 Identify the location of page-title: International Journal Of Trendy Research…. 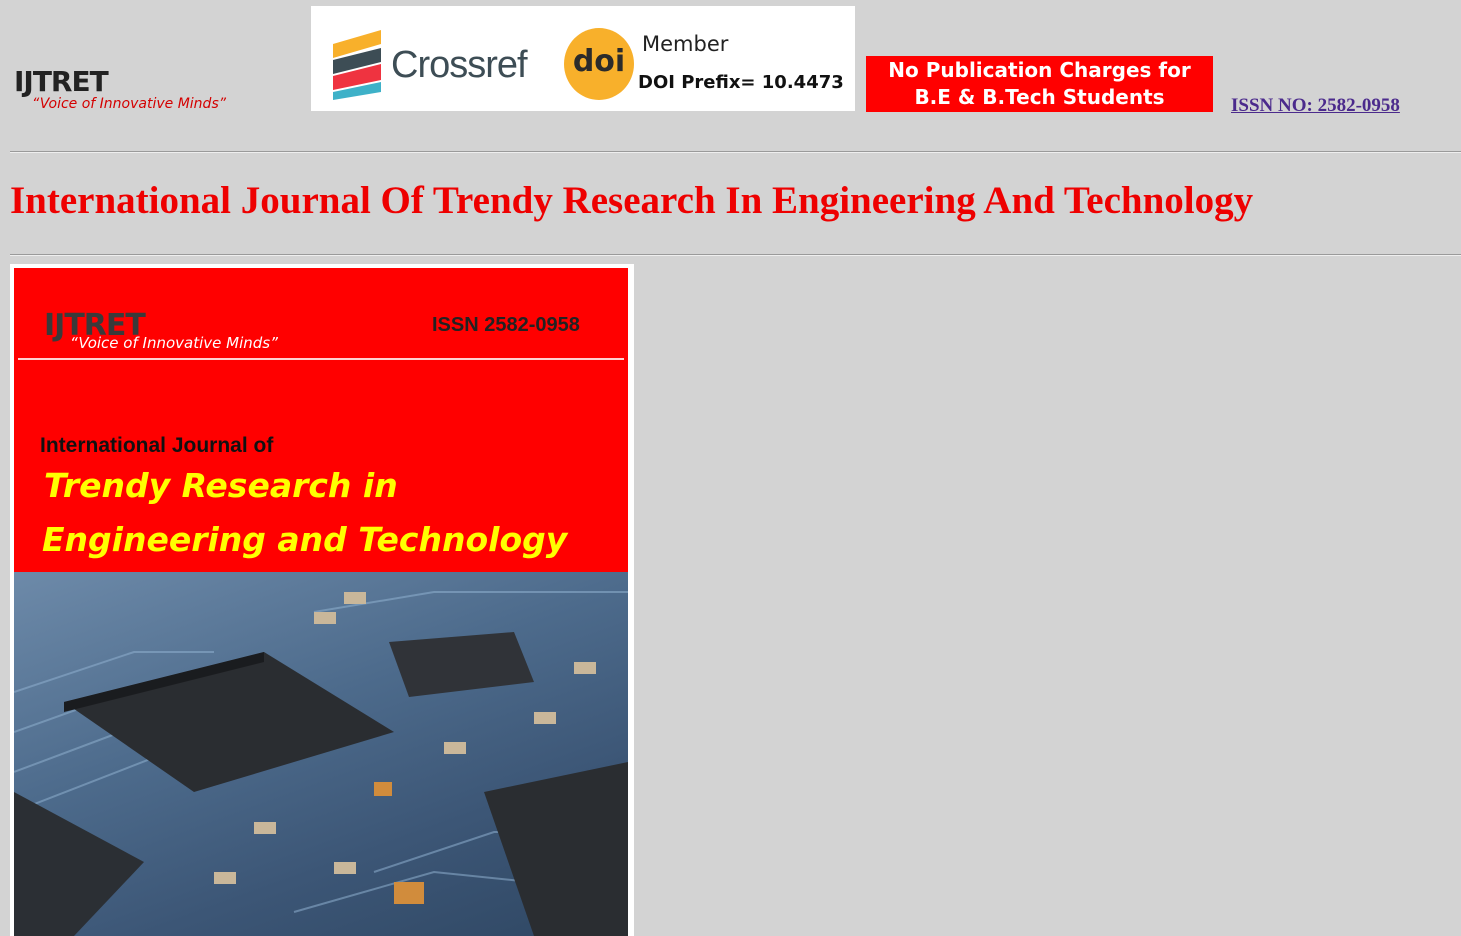
(632, 200).